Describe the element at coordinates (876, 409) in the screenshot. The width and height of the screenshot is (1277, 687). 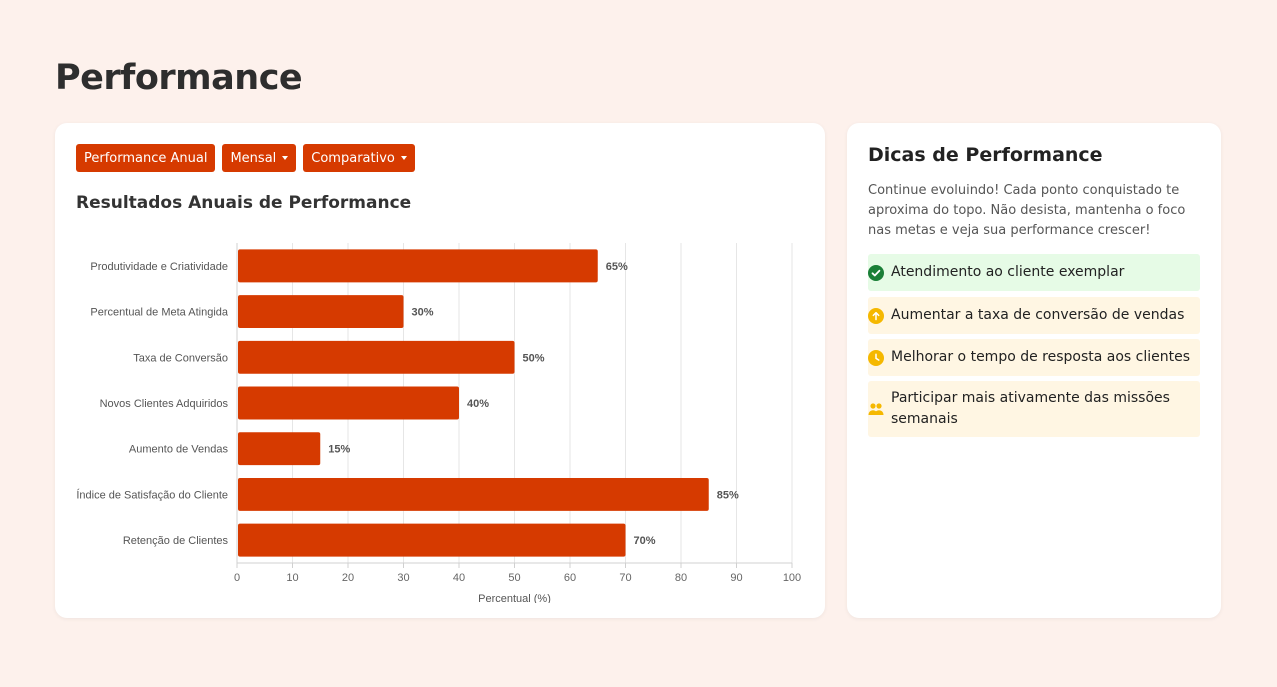
I see `users-icon` at that location.